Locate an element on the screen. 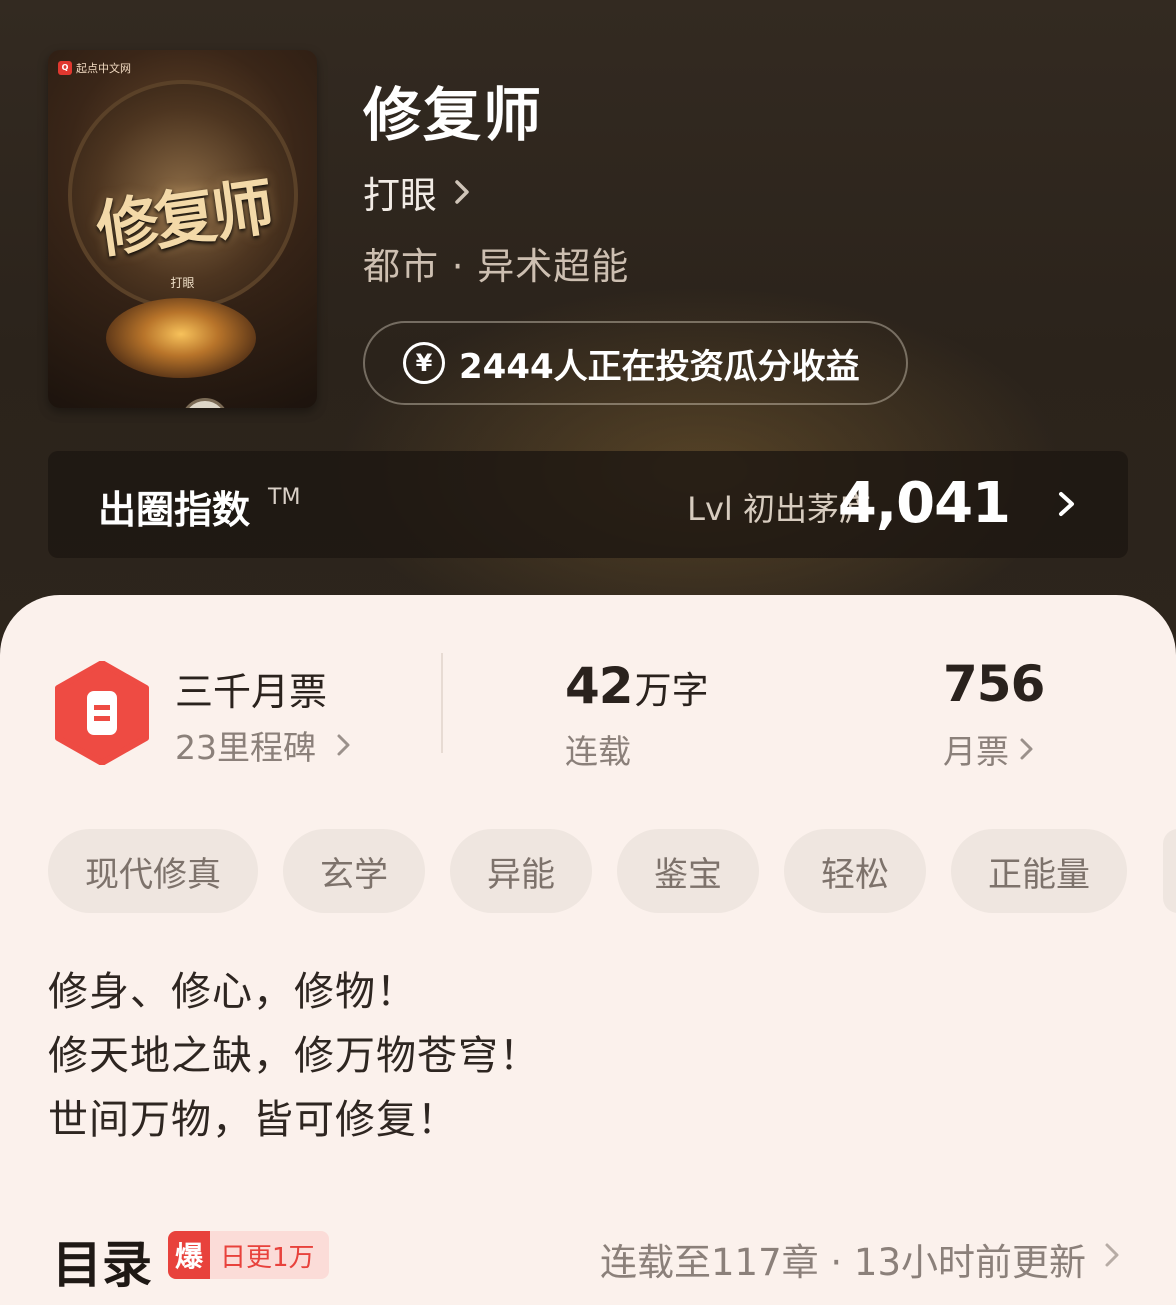 The image size is (1176, 1305). book-cover: Q 起点中文网 修复师 打眼 is located at coordinates (182, 229).